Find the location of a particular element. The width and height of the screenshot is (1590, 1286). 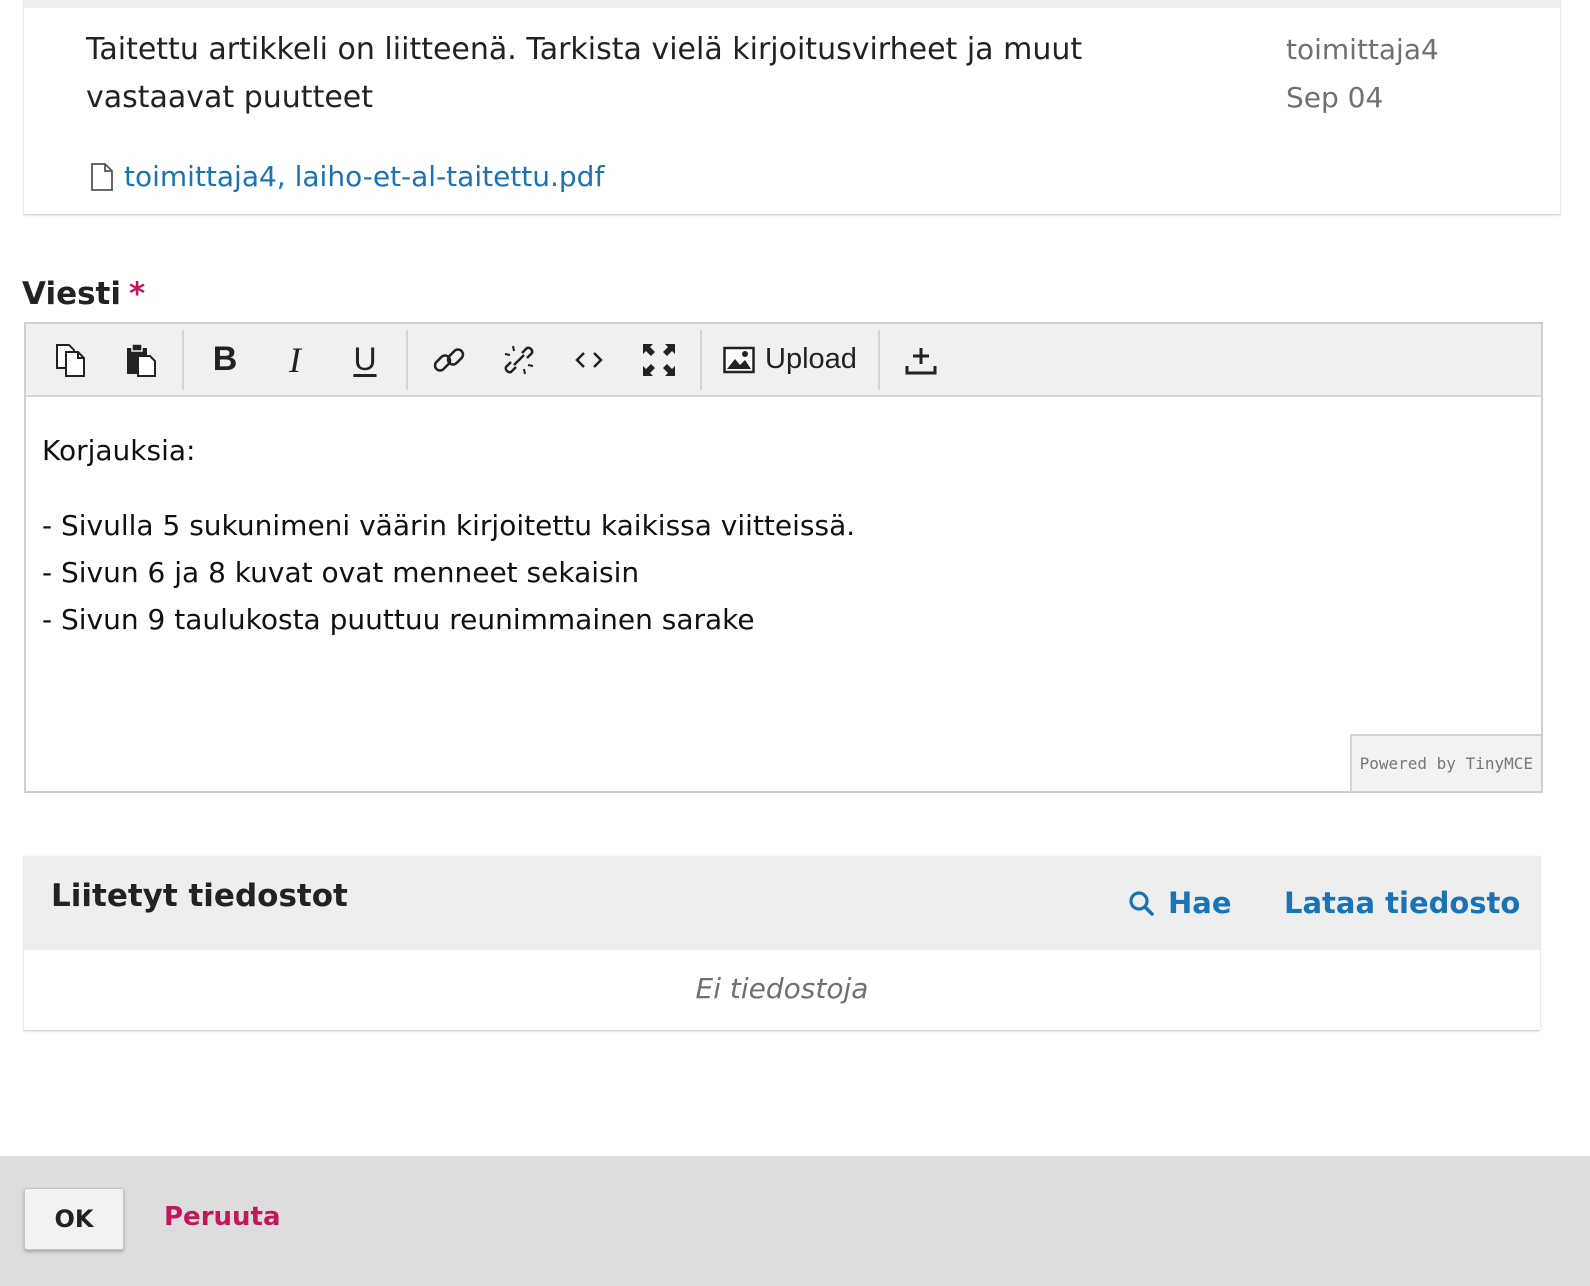

paste-icon is located at coordinates (141, 359).